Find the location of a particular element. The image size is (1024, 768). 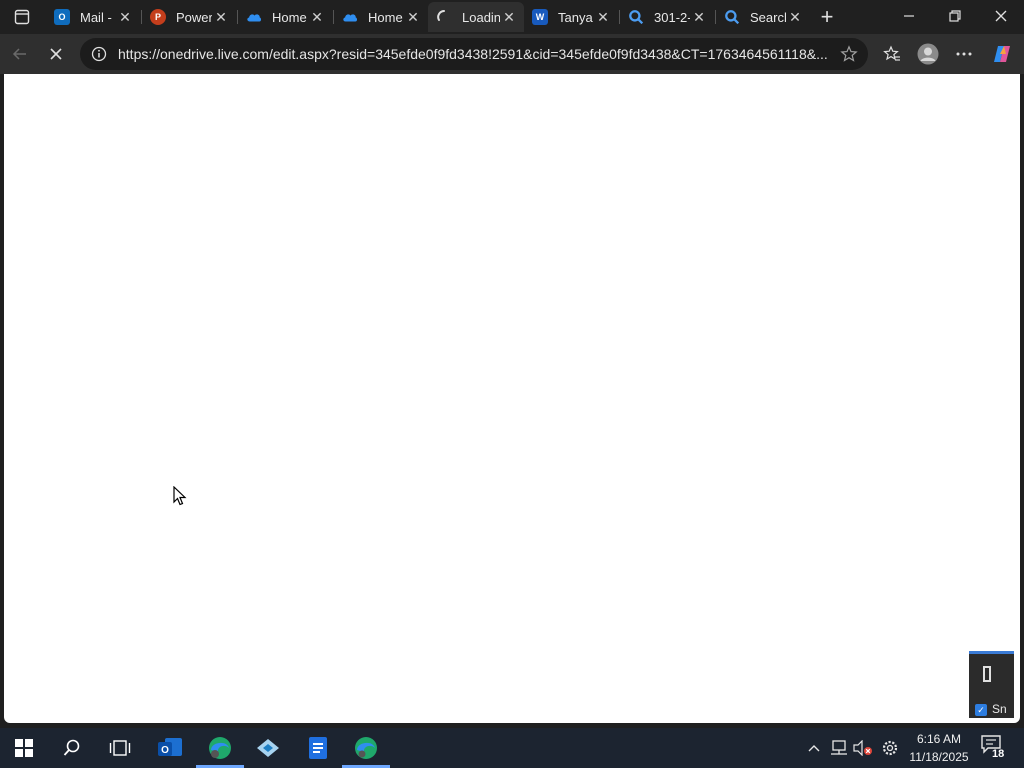

volume-muted-icon is located at coordinates (862, 748).